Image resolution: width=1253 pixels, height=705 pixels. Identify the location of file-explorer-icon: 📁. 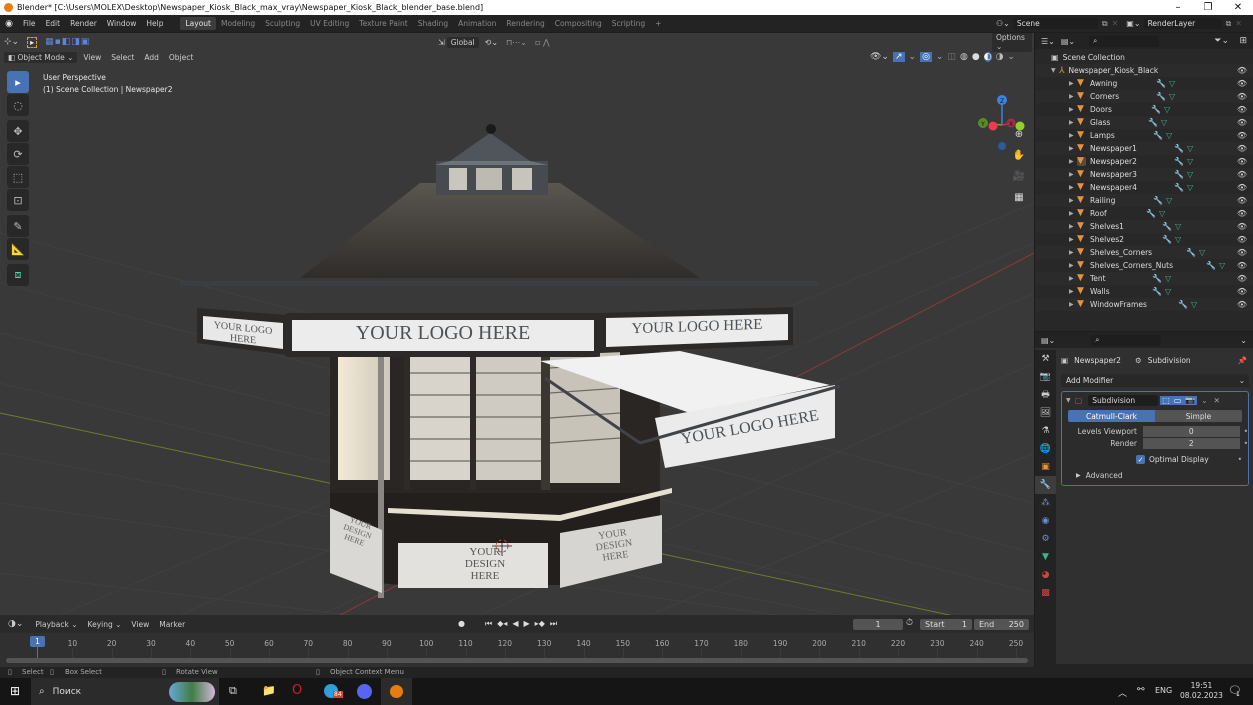
(269, 690).